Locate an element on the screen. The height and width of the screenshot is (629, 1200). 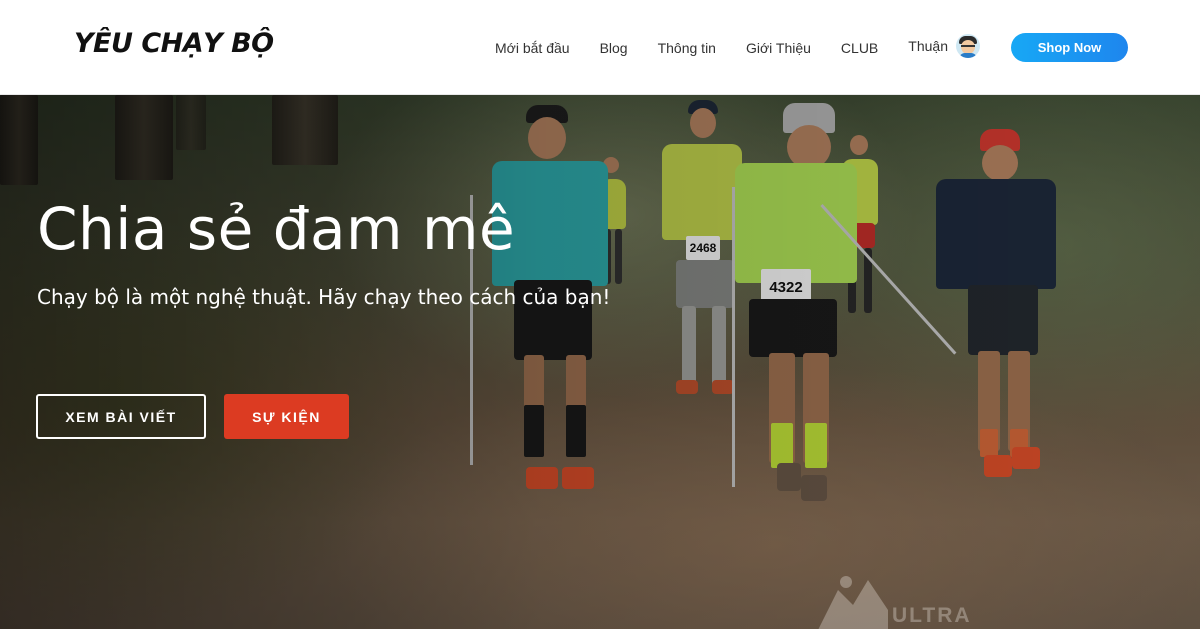
hero-title: Chia sẻ đam mê is located at coordinates (276, 229).